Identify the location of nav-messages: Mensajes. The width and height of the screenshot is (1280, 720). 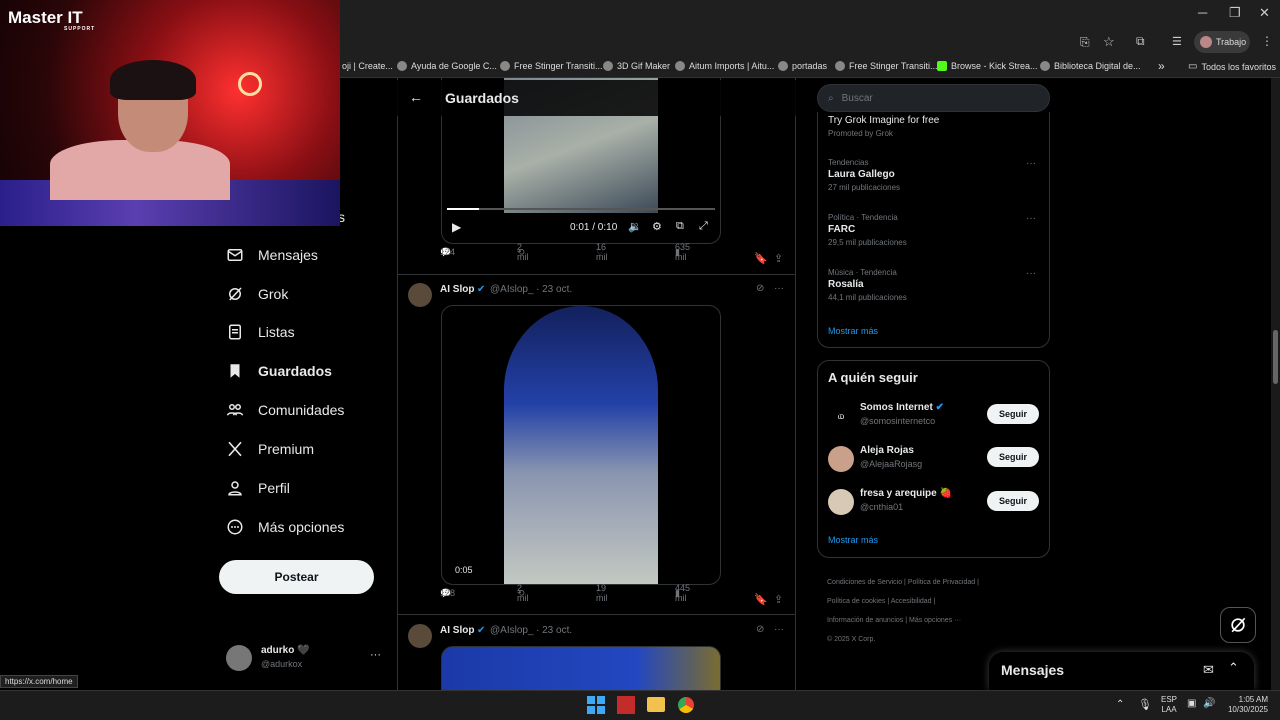
(272, 255).